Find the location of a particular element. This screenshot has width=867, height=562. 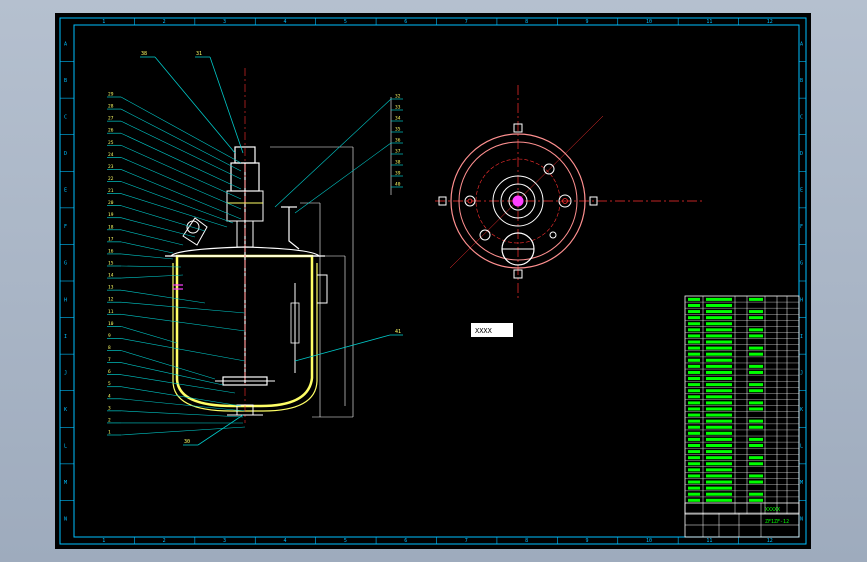

callout-right-40: 40 is located at coordinates (398, 185).